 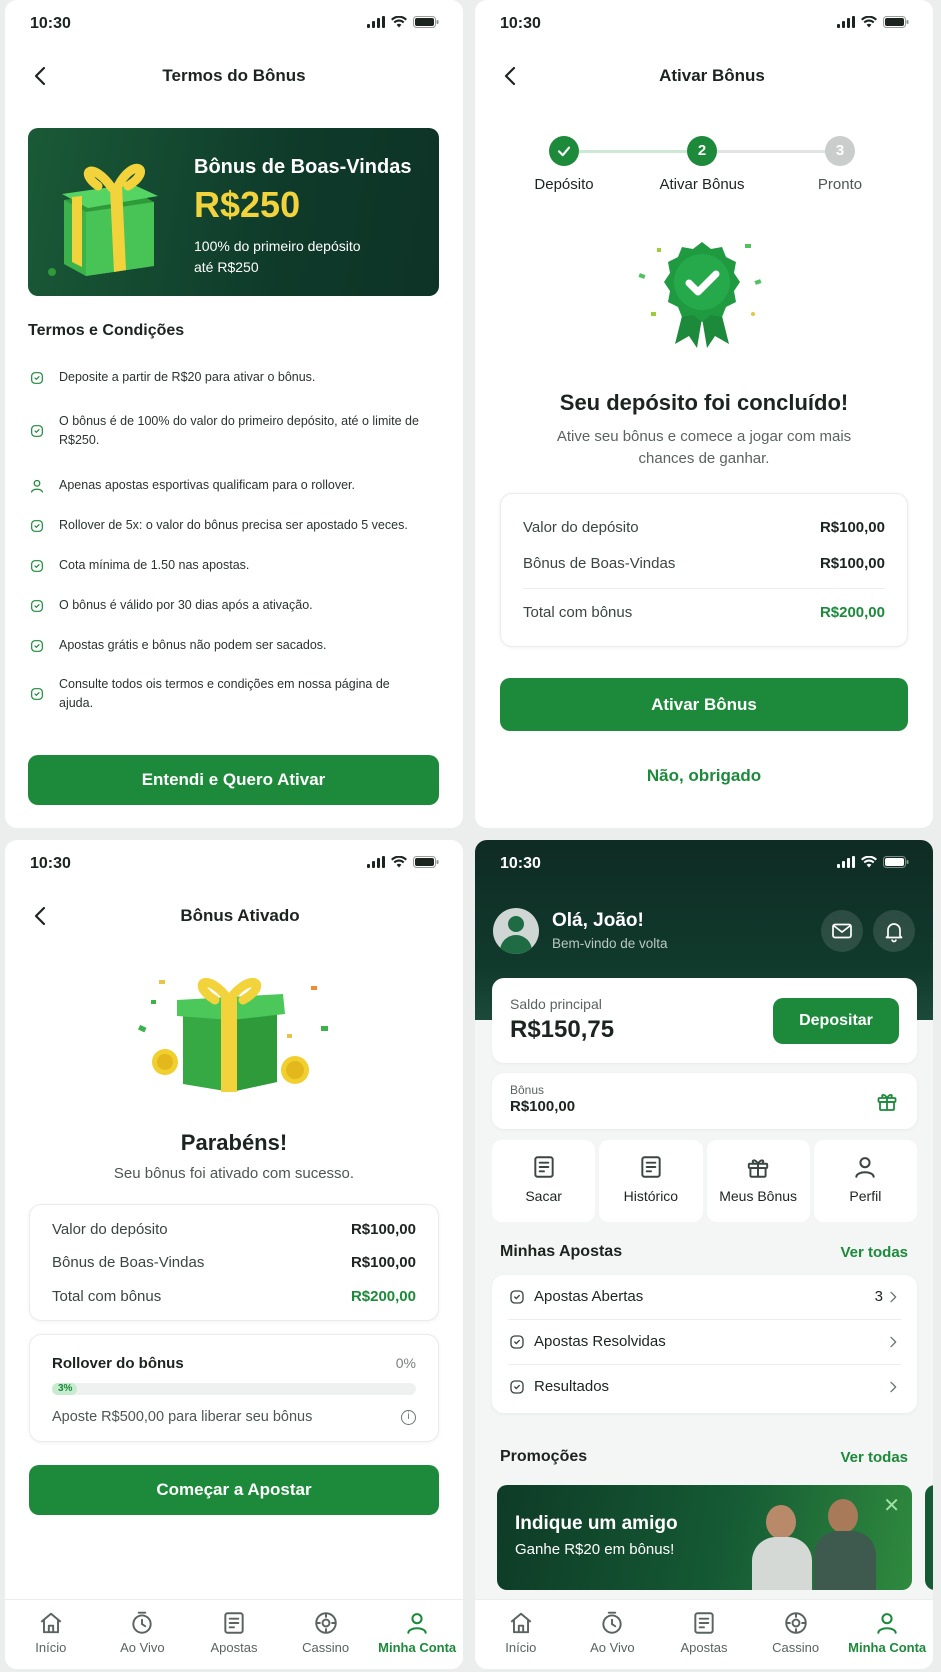 What do you see at coordinates (819, 1542) in the screenshot?
I see `people-illustration` at bounding box center [819, 1542].